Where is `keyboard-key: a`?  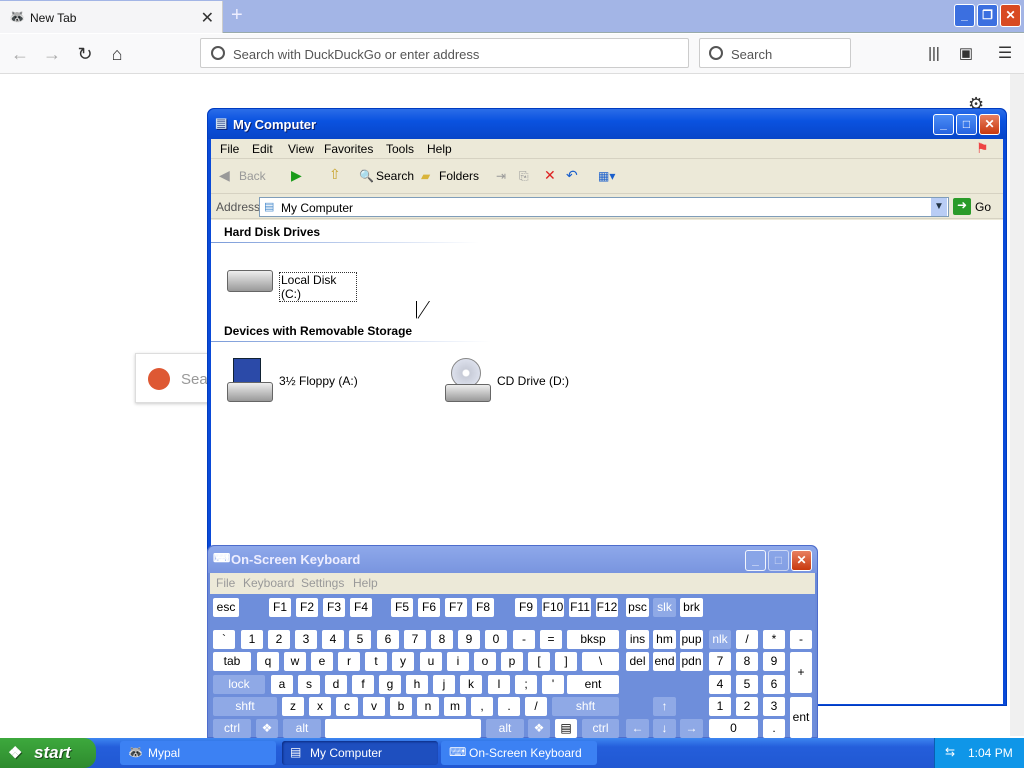 keyboard-key: a is located at coordinates (282, 684).